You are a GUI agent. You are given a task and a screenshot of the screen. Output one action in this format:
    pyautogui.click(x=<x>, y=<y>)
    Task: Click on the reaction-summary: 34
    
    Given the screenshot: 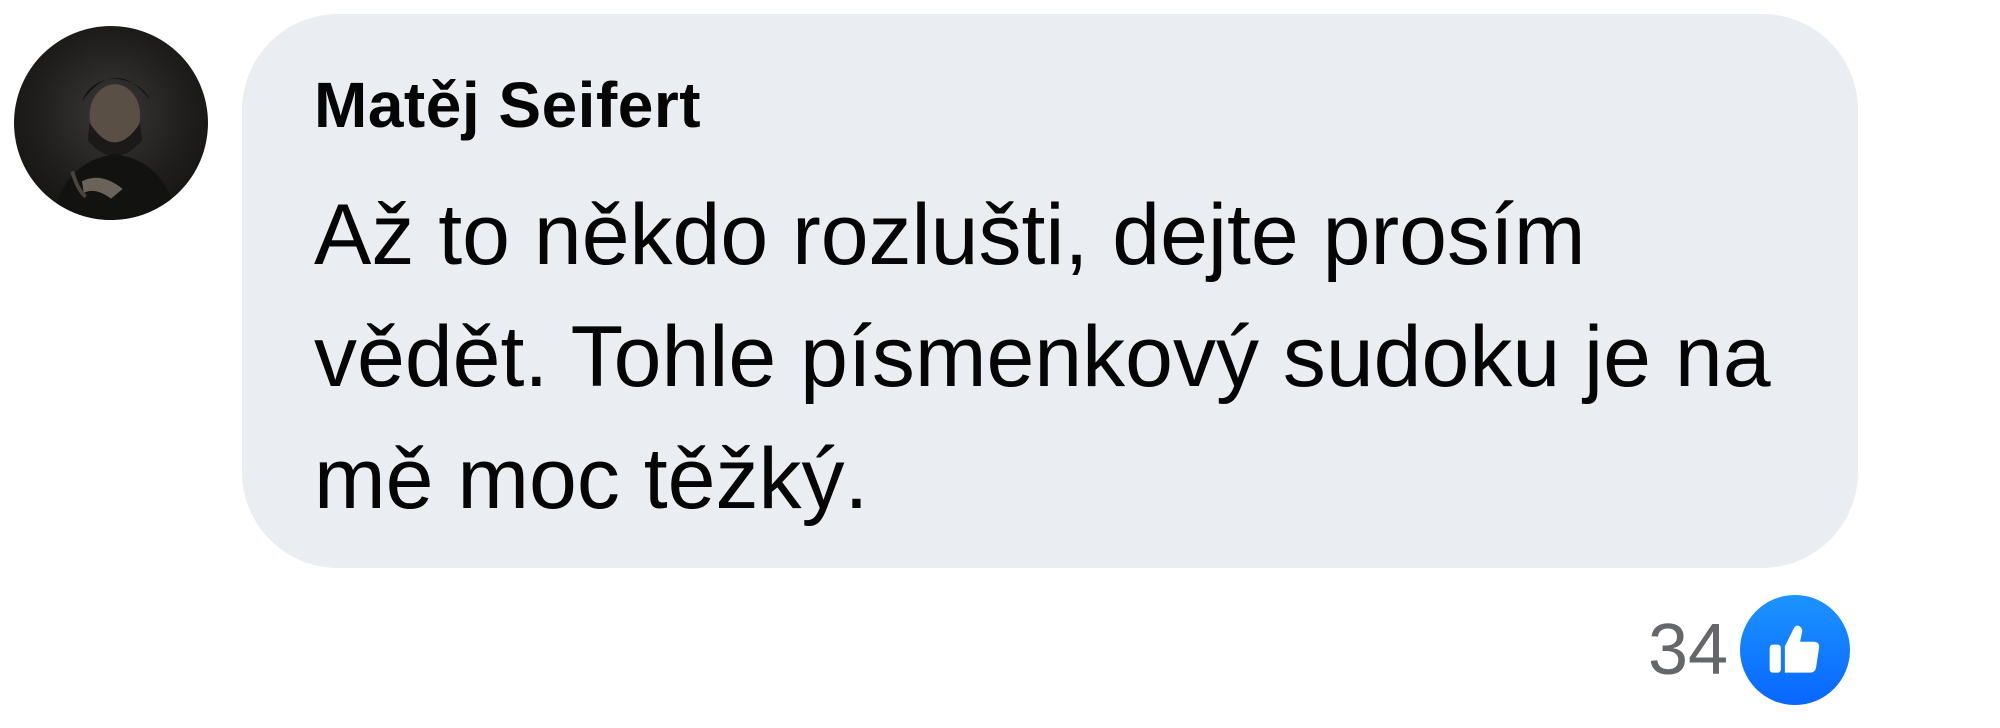 What is the action you would take?
    pyautogui.click(x=1749, y=650)
    